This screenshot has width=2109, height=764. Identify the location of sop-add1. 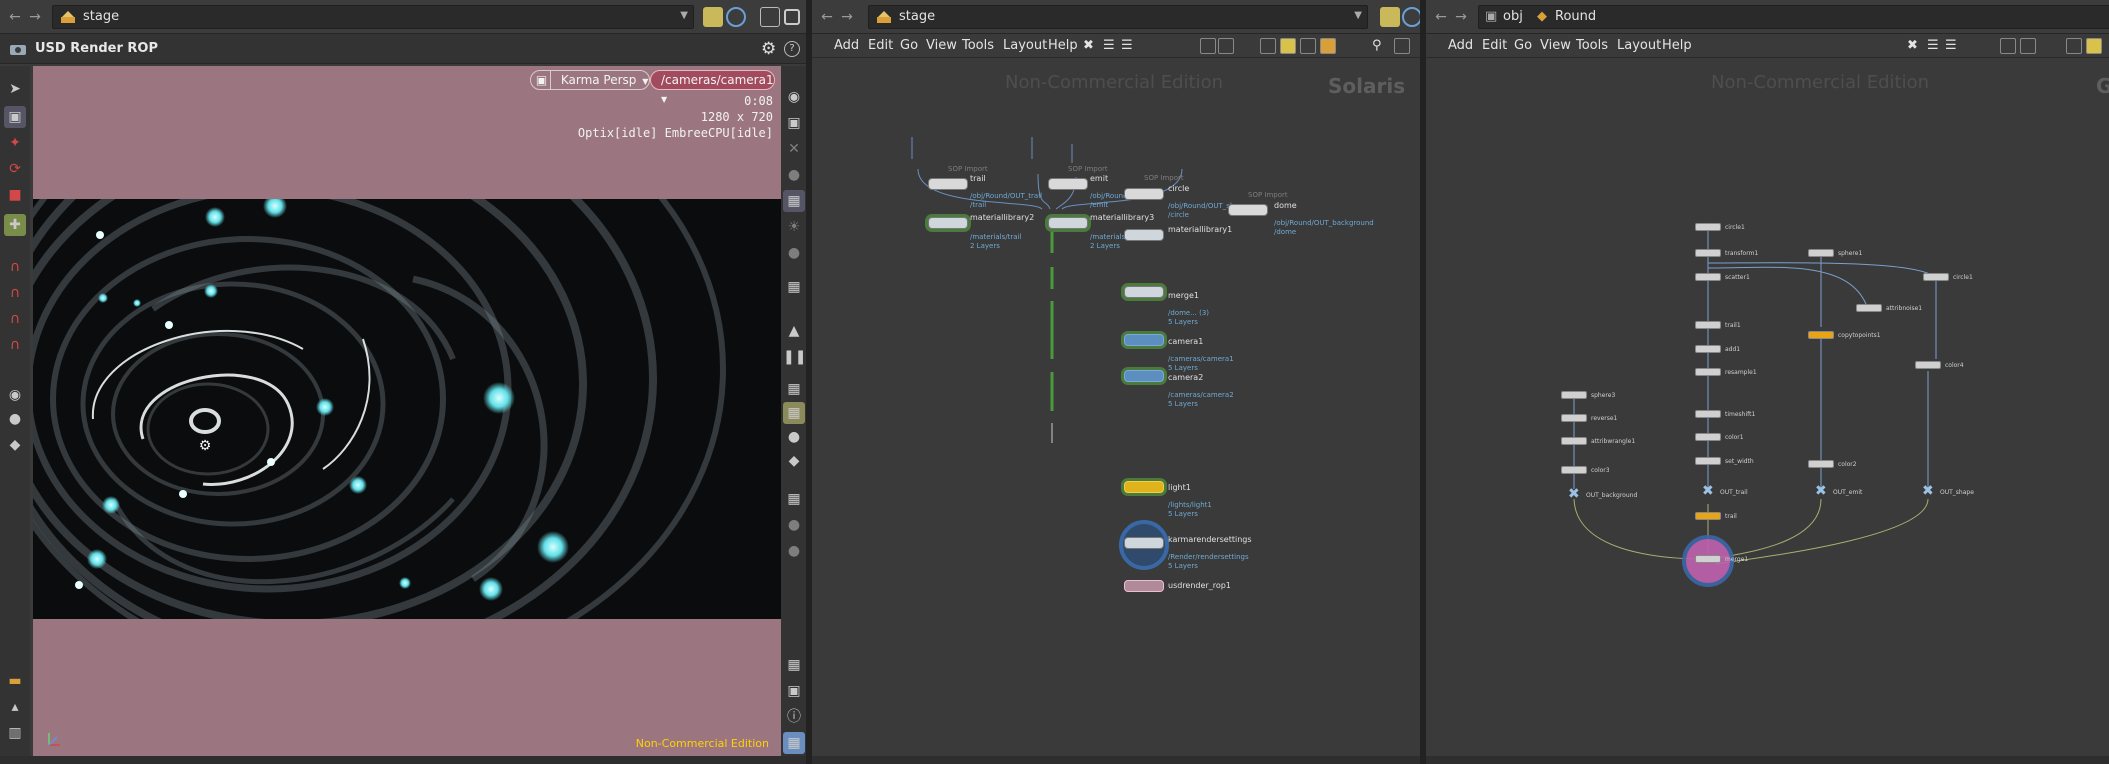
(1708, 349).